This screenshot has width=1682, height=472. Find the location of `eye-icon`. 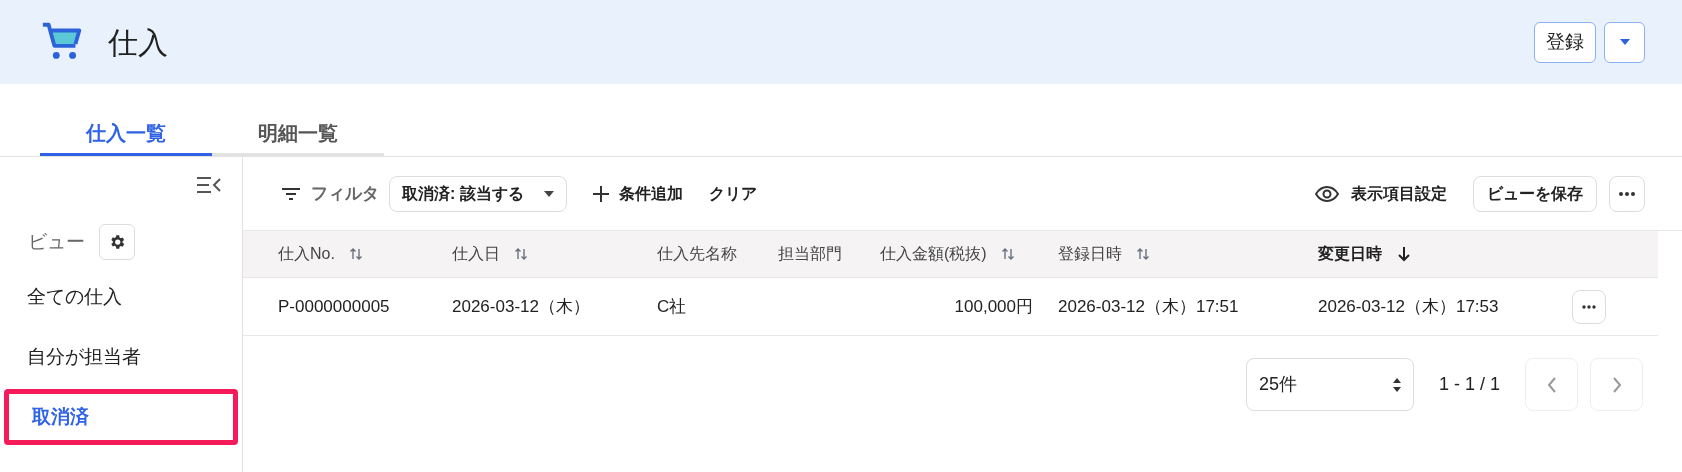

eye-icon is located at coordinates (1327, 193).